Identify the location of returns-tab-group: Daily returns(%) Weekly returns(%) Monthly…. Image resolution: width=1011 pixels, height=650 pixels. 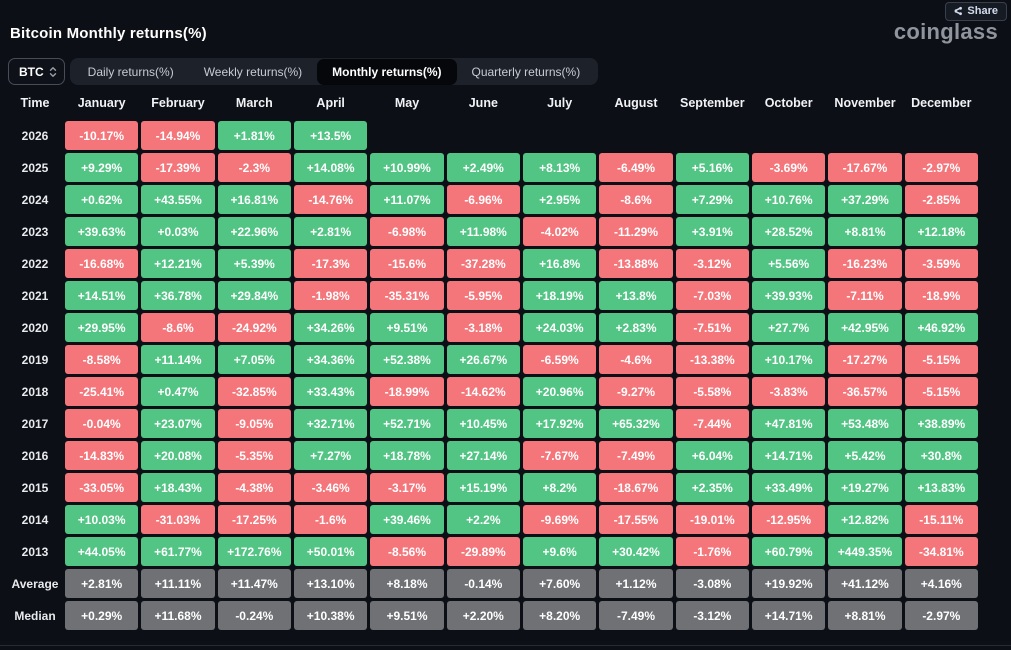
(334, 71).